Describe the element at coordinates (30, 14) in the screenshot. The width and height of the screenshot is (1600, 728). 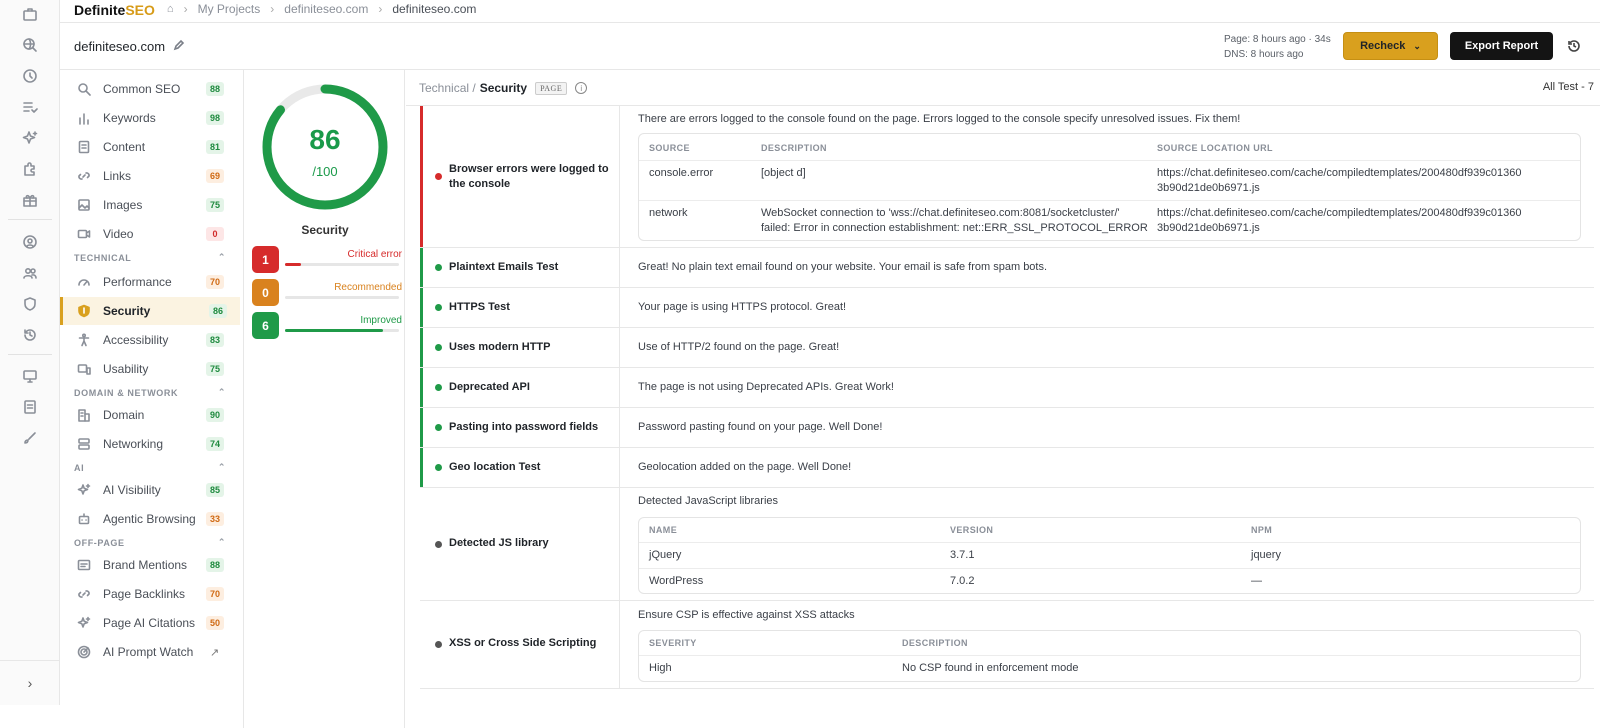
I see `briefcase-icon` at that location.